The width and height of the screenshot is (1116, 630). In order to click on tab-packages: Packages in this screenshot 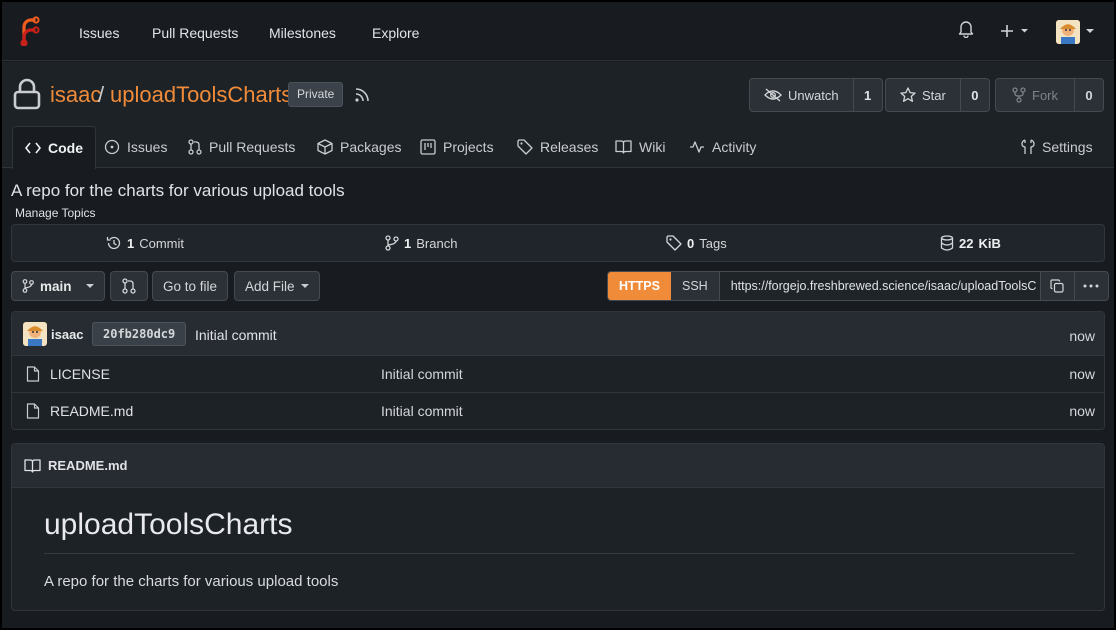, I will do `click(359, 147)`.